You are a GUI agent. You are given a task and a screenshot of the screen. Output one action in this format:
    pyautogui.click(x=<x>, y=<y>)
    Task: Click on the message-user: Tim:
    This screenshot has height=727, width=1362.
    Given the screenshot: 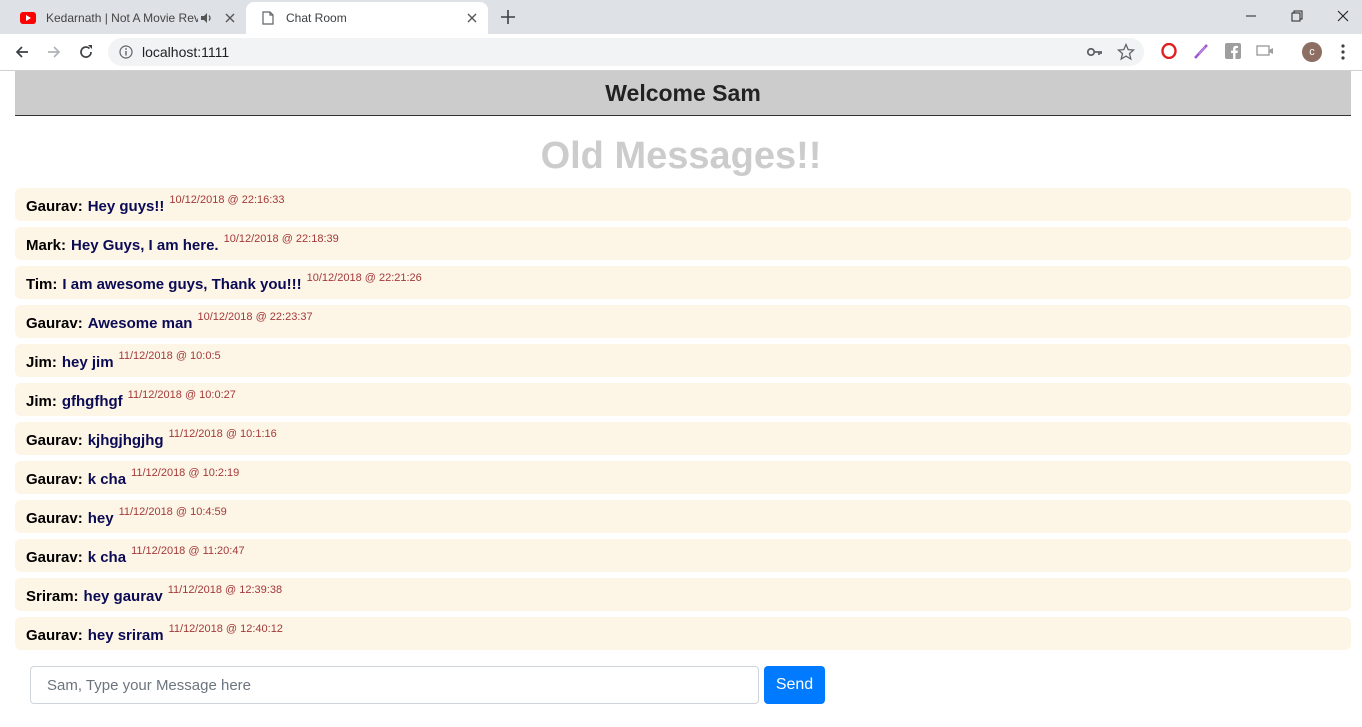 What is the action you would take?
    pyautogui.click(x=42, y=284)
    